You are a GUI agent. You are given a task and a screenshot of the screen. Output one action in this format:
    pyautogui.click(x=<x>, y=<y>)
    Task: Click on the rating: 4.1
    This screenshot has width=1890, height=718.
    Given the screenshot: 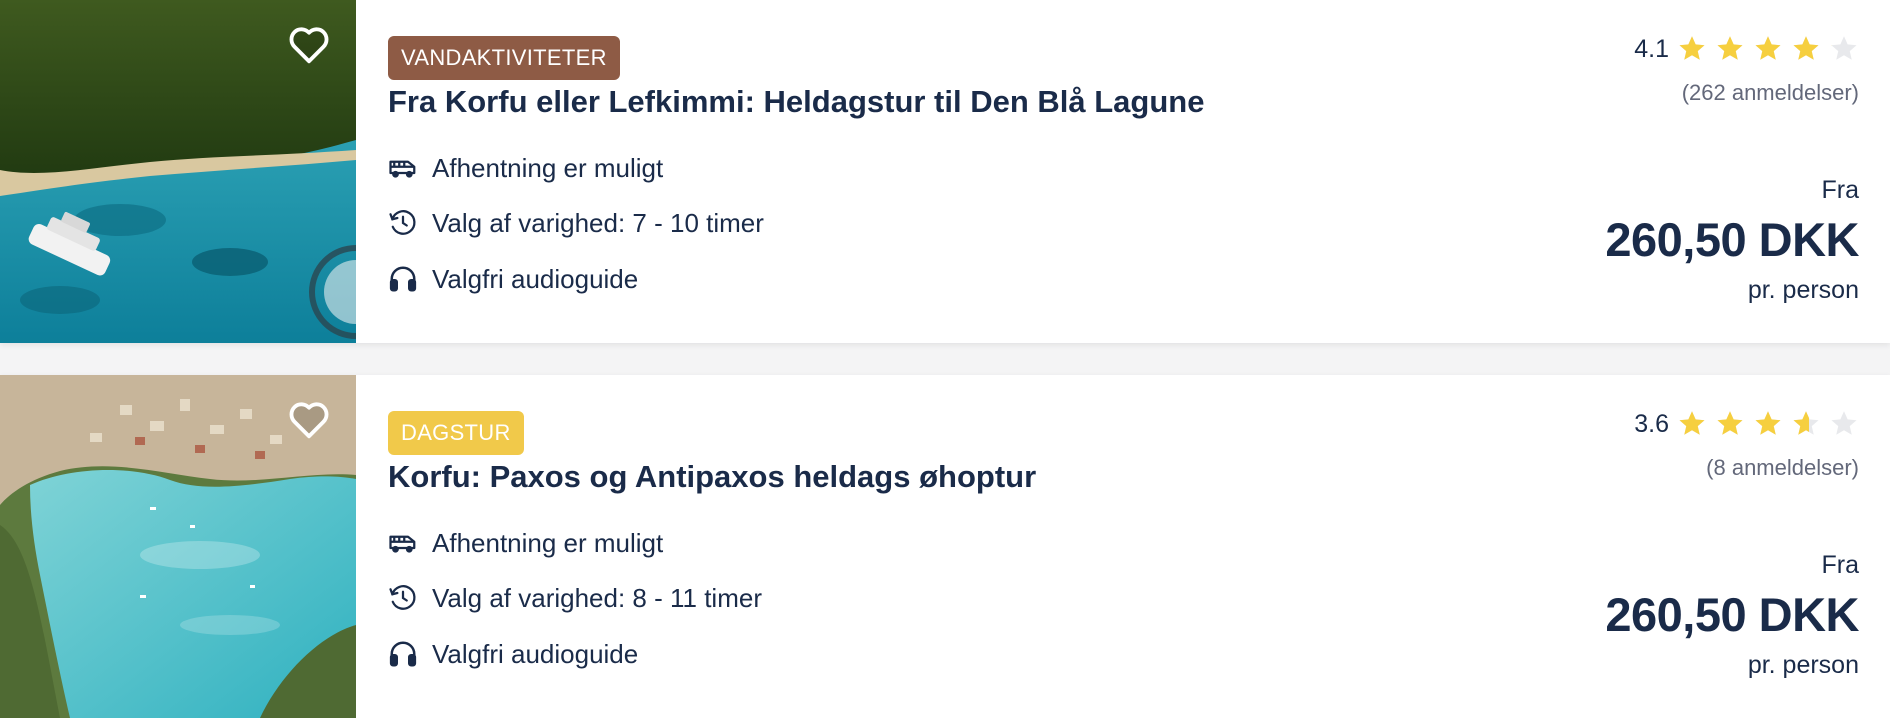 What is the action you would take?
    pyautogui.click(x=1746, y=49)
    